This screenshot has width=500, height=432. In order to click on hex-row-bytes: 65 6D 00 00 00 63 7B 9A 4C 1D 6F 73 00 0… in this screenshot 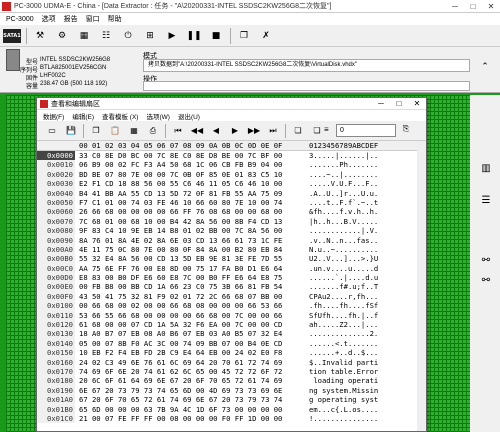, I will do `click(190, 409)`.